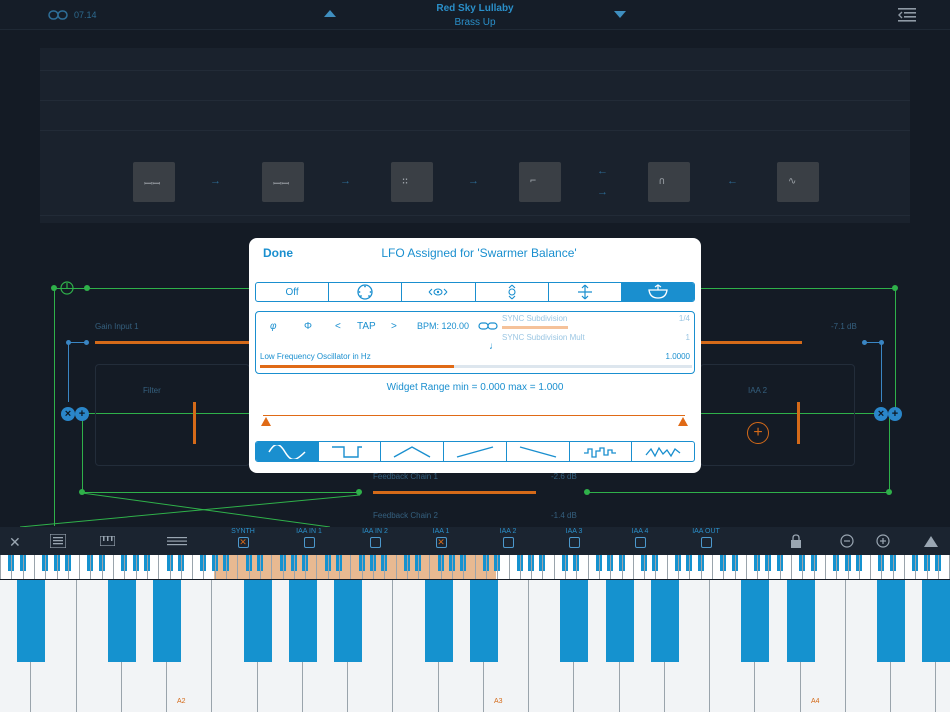  Describe the element at coordinates (475, 15) in the screenshot. I see `top-bar: 07.14 Red Sky Lullaby Brass Up` at that location.